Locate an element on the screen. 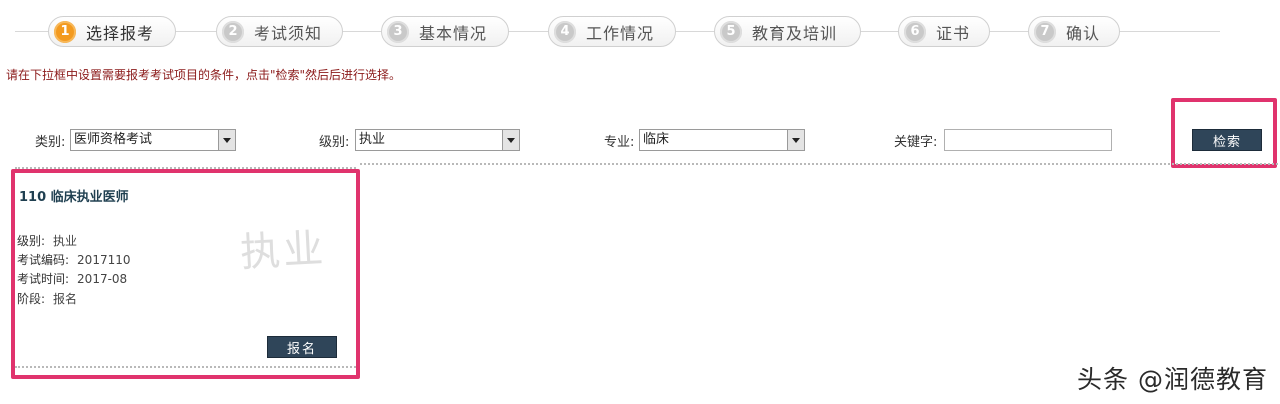 The height and width of the screenshot is (404, 1280). category-select: 医师资格考试 is located at coordinates (153, 140).